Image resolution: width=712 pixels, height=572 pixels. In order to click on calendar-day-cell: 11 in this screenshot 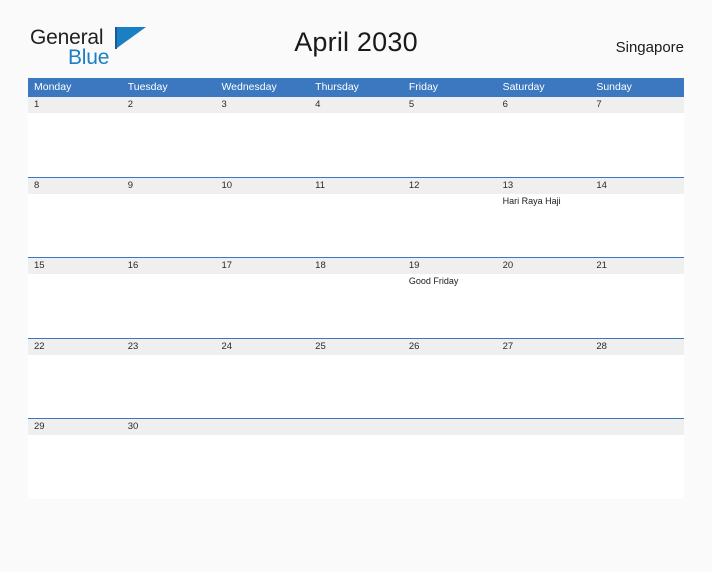, I will do `click(356, 218)`.